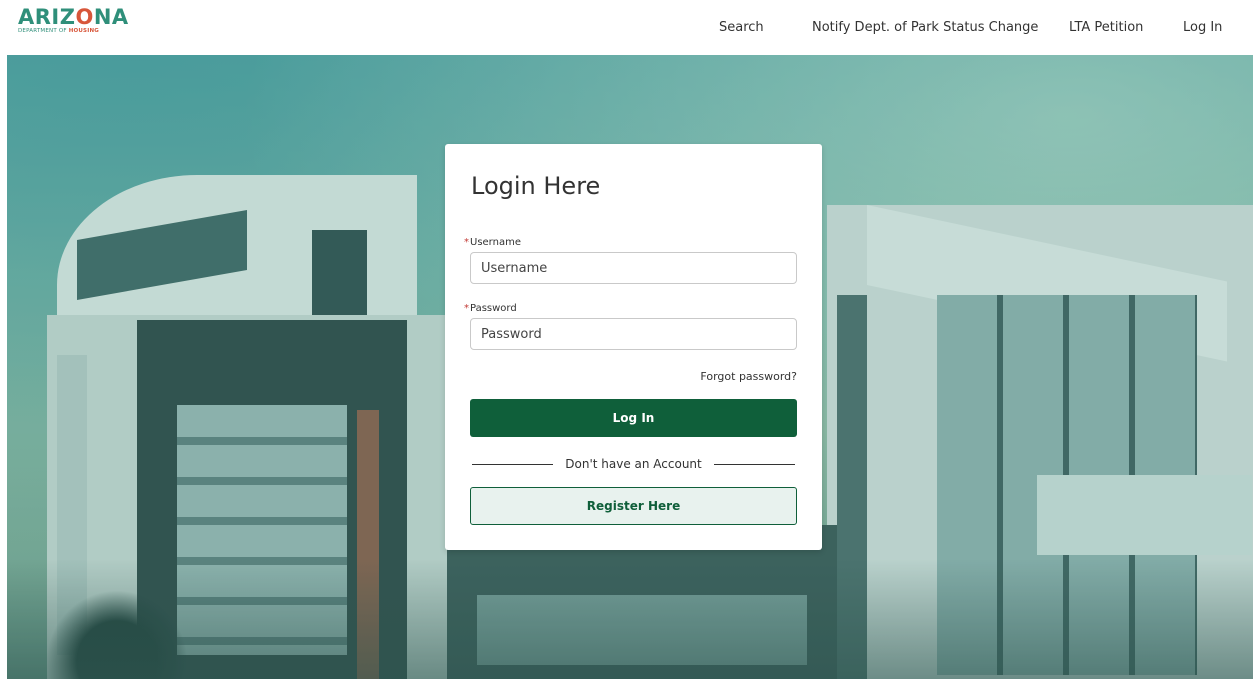  I want to click on arizona-housing-logo: ARIZONA DEPARTMENT OF HOUSING, so click(73, 21).